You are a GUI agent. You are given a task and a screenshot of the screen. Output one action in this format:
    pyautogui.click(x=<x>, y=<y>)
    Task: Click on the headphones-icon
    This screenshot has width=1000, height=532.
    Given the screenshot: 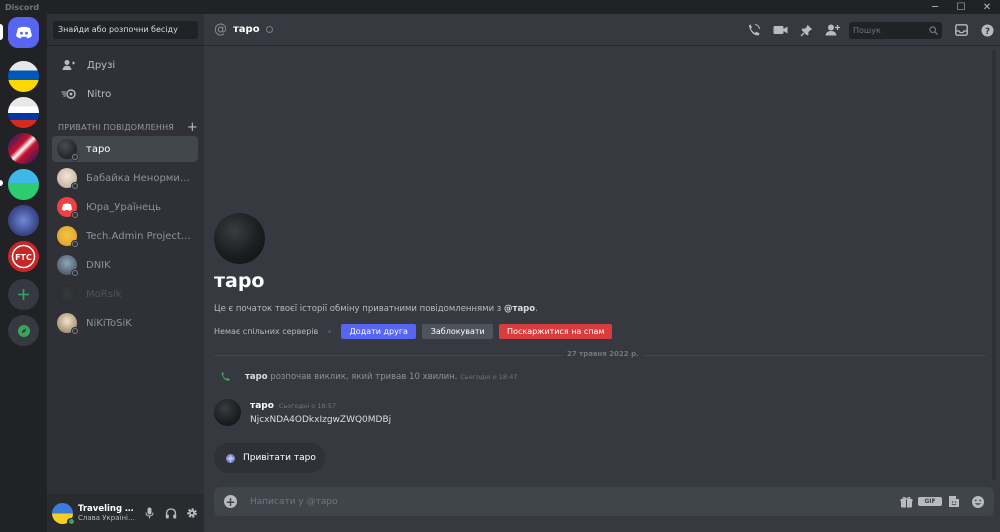 What is the action you would take?
    pyautogui.click(x=170, y=513)
    